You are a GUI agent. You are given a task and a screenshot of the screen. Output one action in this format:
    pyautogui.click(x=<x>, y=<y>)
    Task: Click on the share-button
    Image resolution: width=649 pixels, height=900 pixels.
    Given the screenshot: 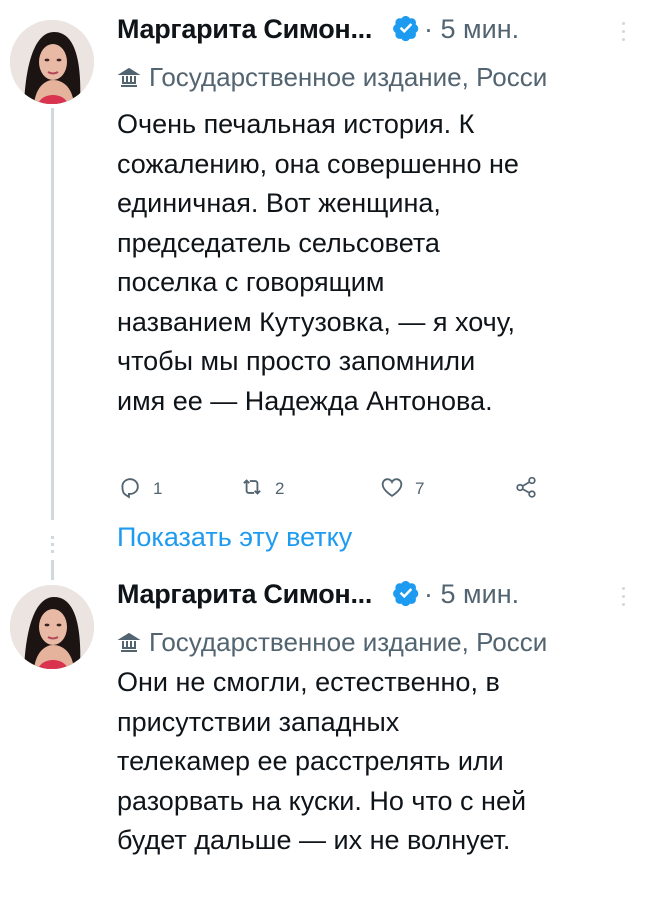 What is the action you would take?
    pyautogui.click(x=526, y=489)
    